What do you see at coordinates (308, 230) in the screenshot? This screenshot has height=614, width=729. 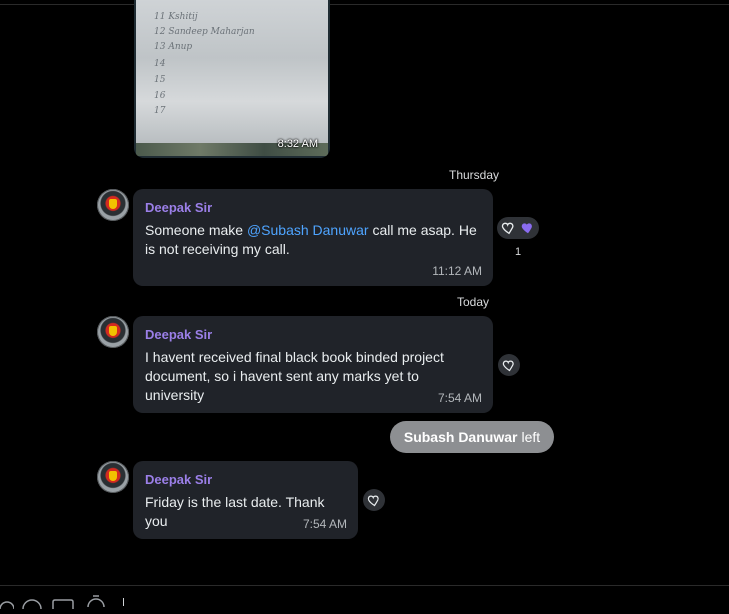 I see `mention-link: @Subash Danuwar` at bounding box center [308, 230].